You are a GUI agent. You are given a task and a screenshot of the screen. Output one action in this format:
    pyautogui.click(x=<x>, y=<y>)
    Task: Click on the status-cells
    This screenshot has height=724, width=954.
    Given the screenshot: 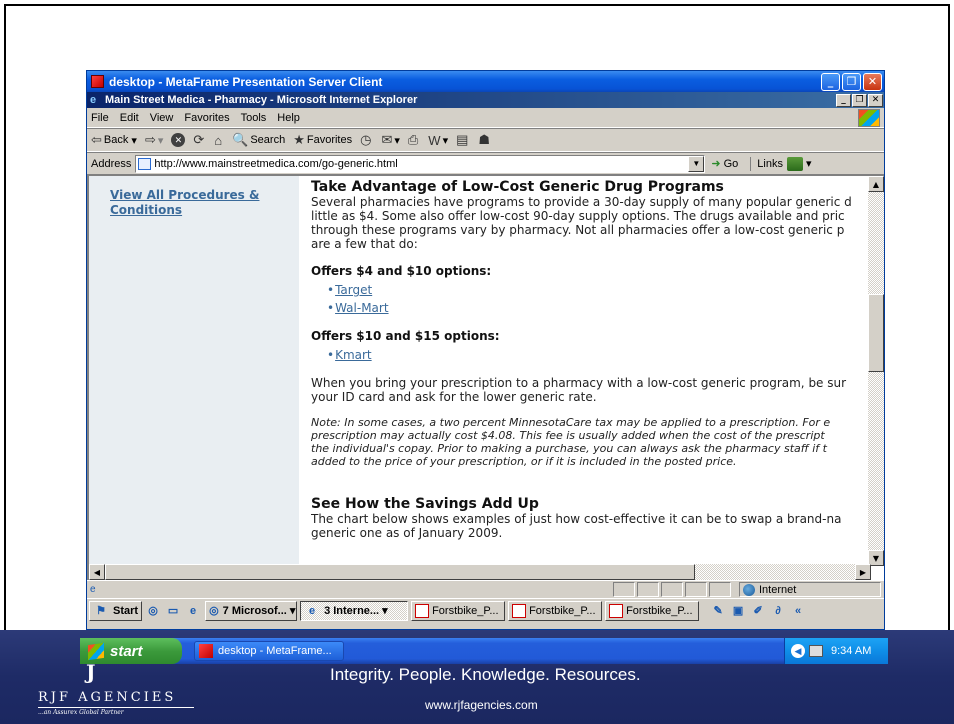 What is the action you would take?
    pyautogui.click(x=673, y=589)
    